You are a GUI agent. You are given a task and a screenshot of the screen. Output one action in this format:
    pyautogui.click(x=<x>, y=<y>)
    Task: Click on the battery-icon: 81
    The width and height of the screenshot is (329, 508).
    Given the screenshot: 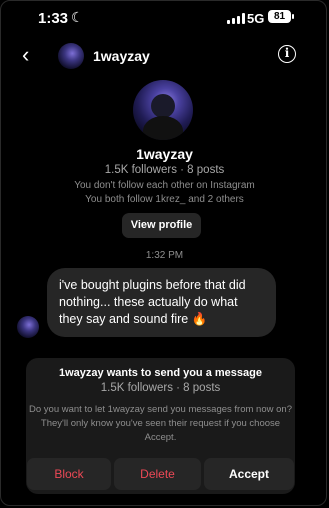 What is the action you would take?
    pyautogui.click(x=281, y=16)
    